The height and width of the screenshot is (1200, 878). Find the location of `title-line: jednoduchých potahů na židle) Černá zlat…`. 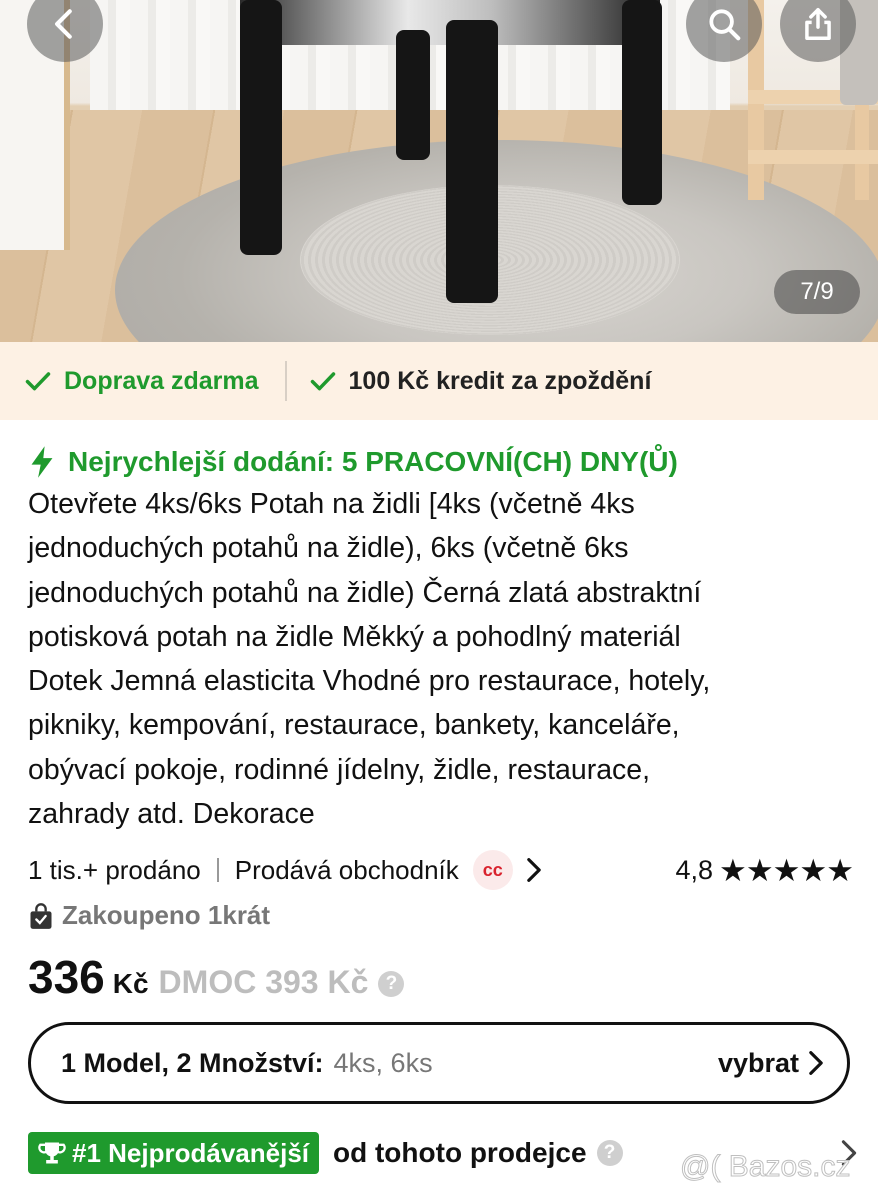

title-line: jednoduchých potahů na židle) Černá zlat… is located at coordinates (365, 592).